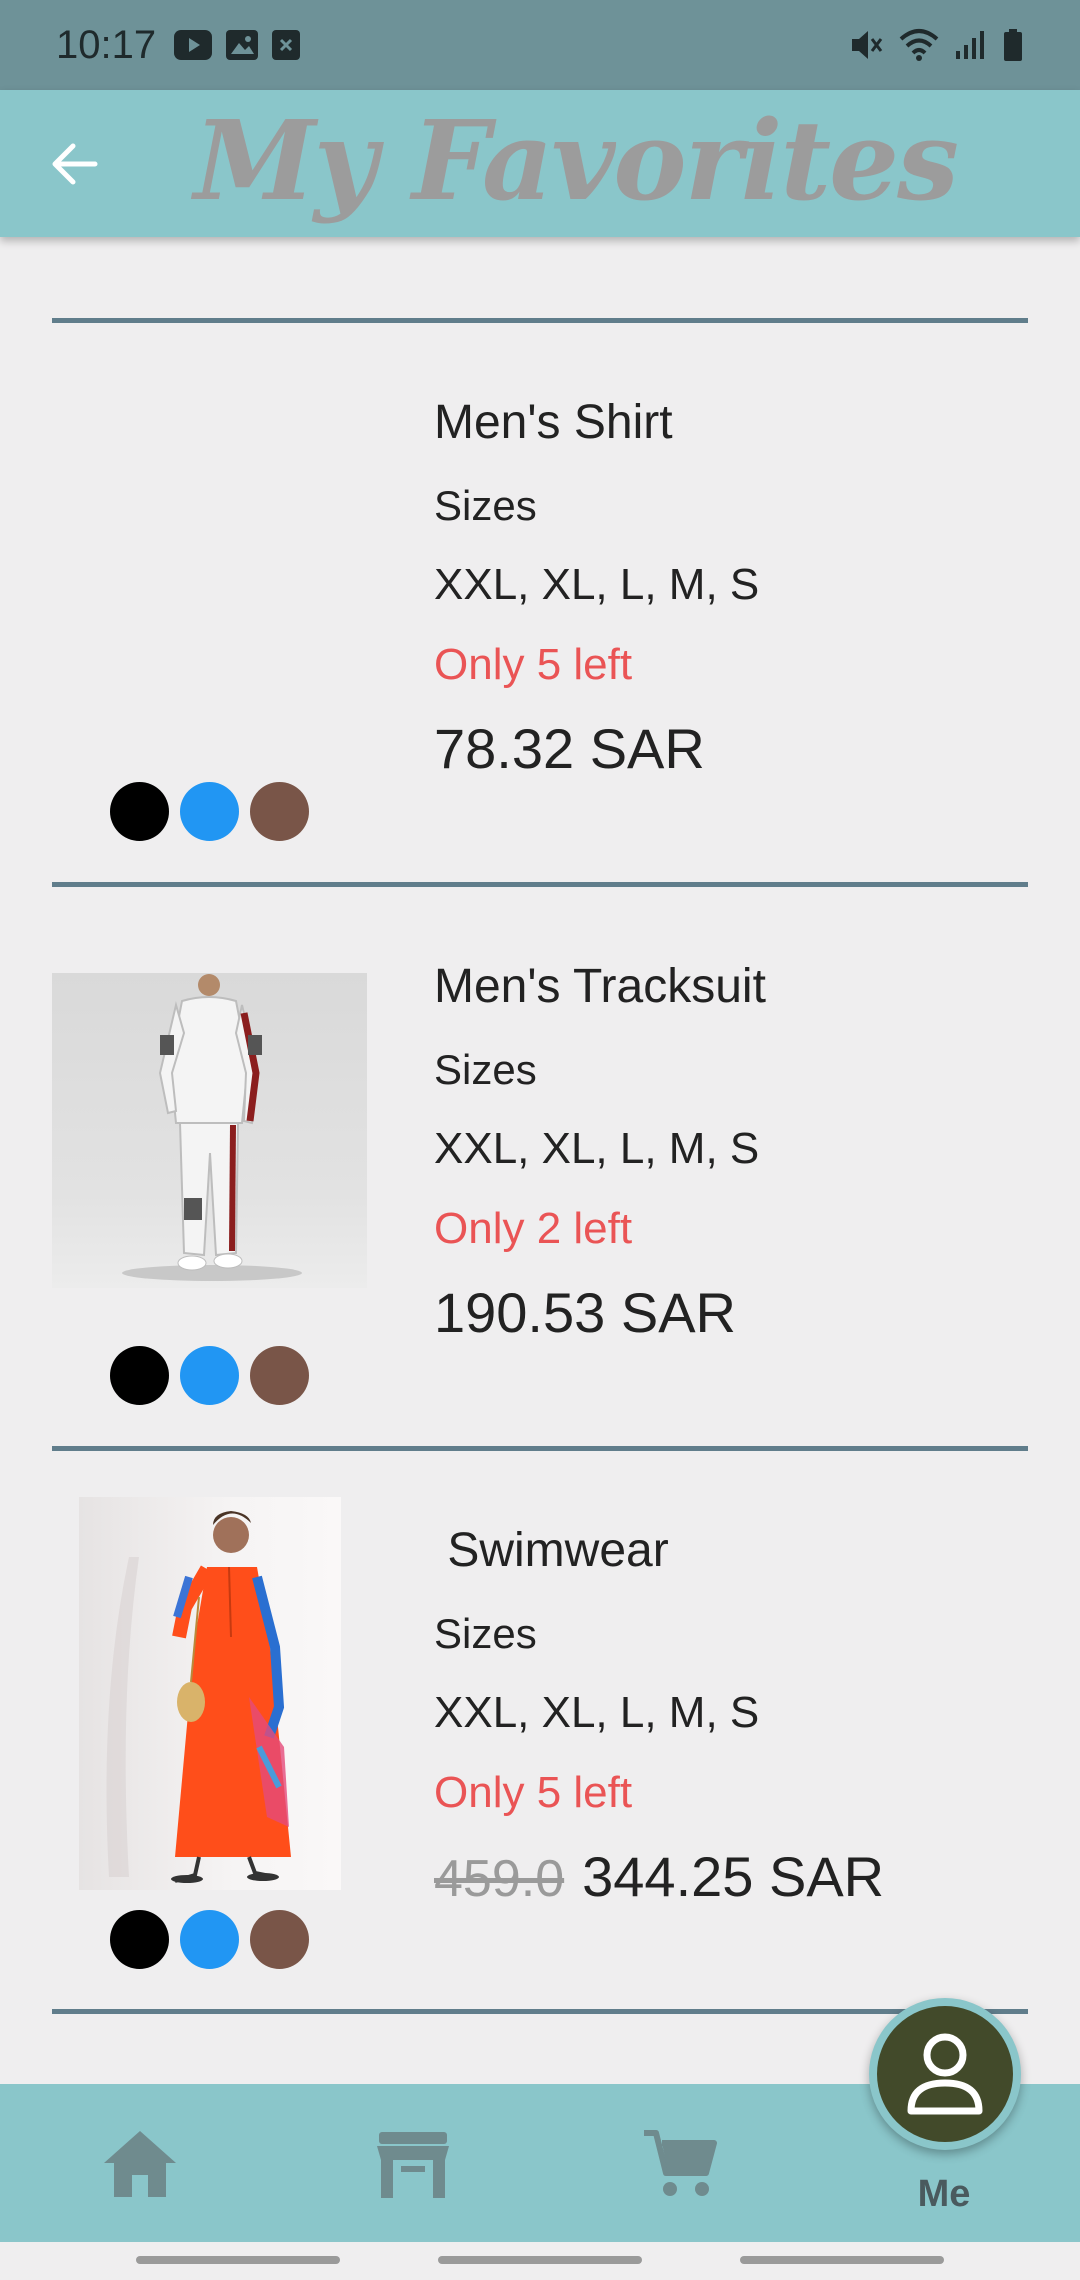  I want to click on signal-icon, so click(970, 45).